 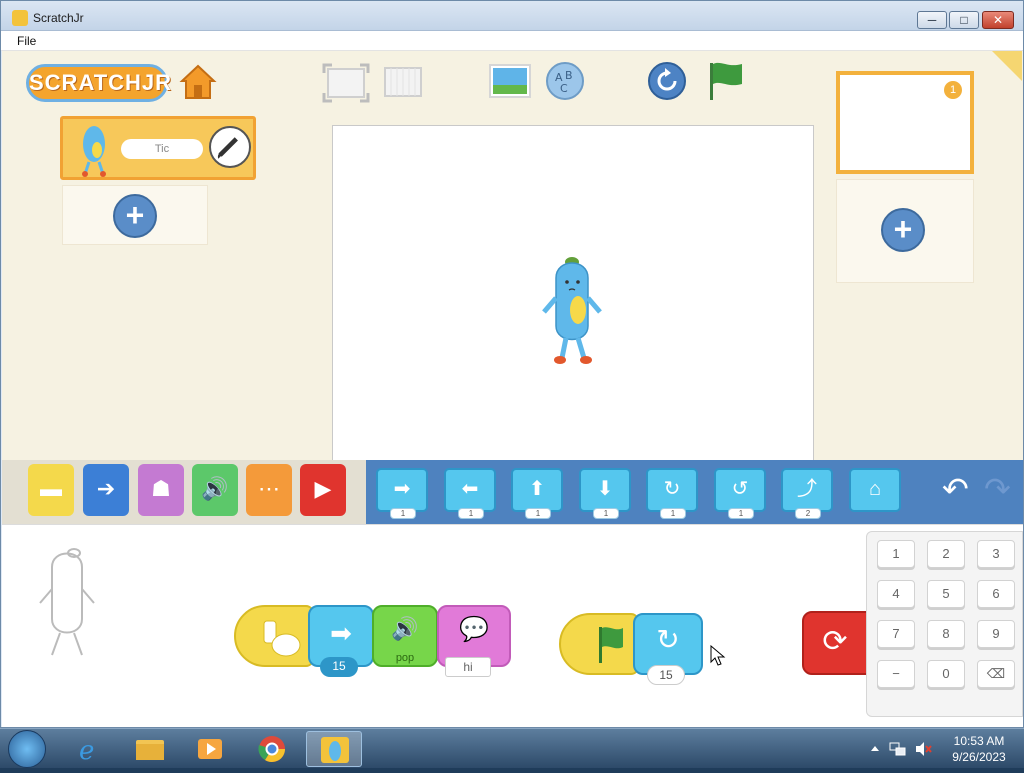 What do you see at coordinates (599, 644) in the screenshot?
I see `start-on-green-flag-block` at bounding box center [599, 644].